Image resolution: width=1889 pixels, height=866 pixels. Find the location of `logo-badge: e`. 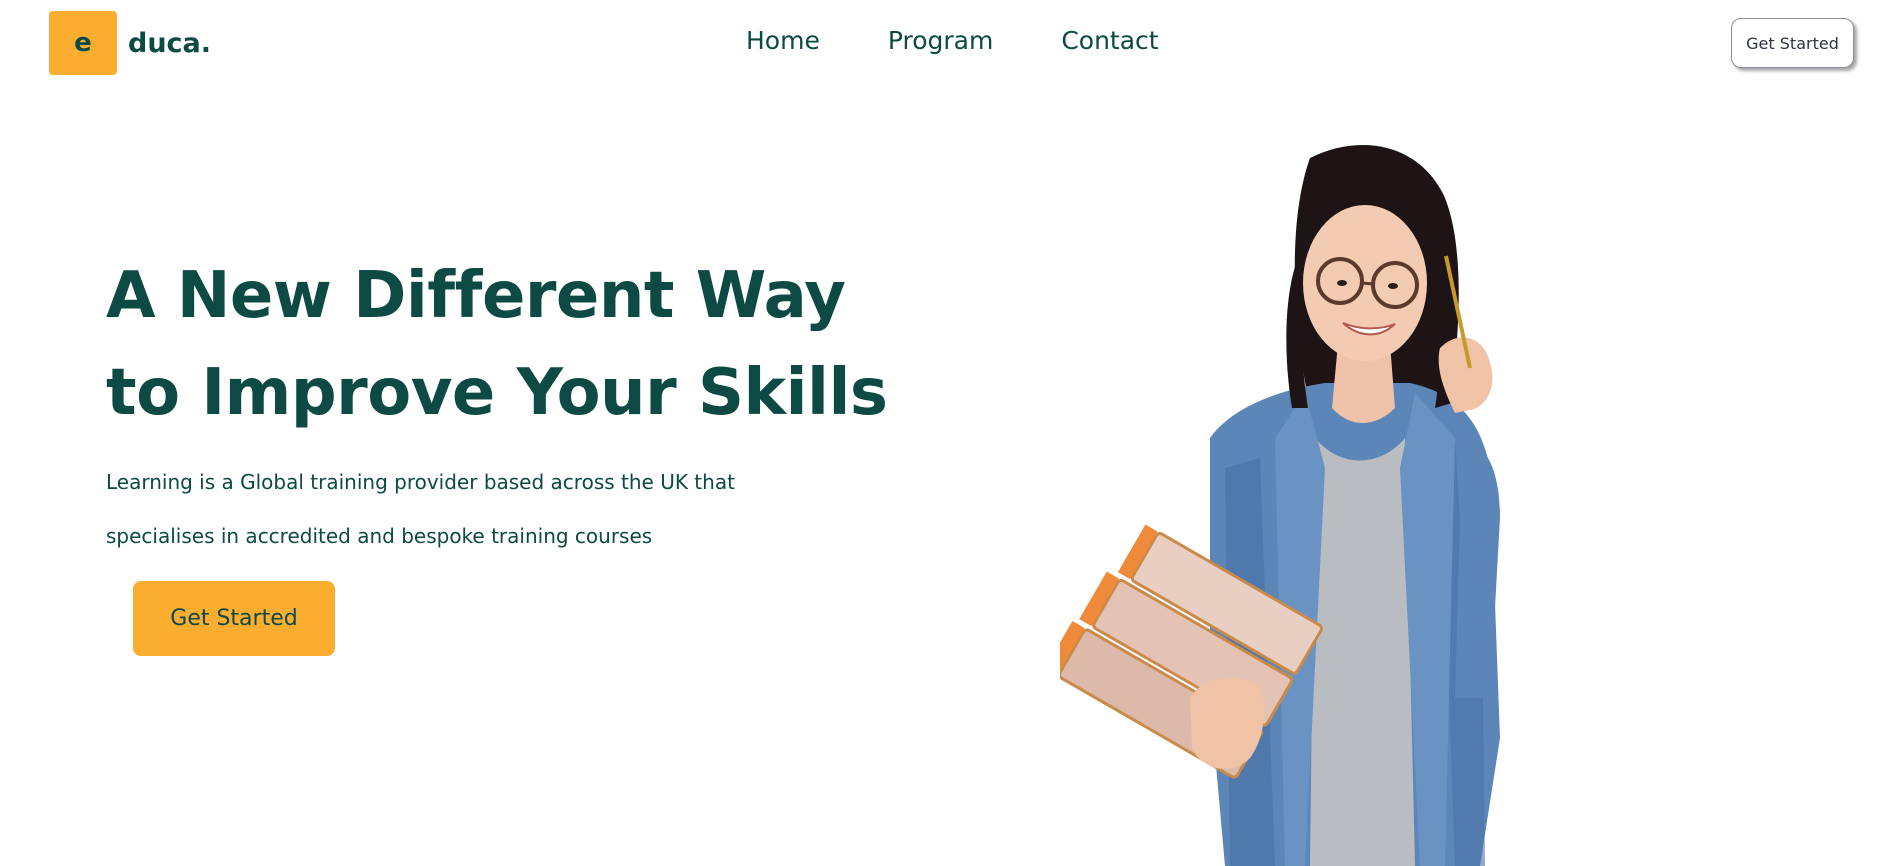

logo-badge: e is located at coordinates (83, 43).